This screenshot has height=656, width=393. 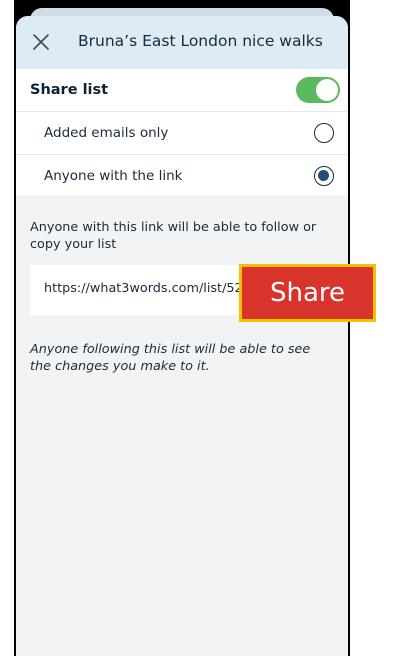 What do you see at coordinates (41, 42) in the screenshot?
I see `close-icon` at bounding box center [41, 42].